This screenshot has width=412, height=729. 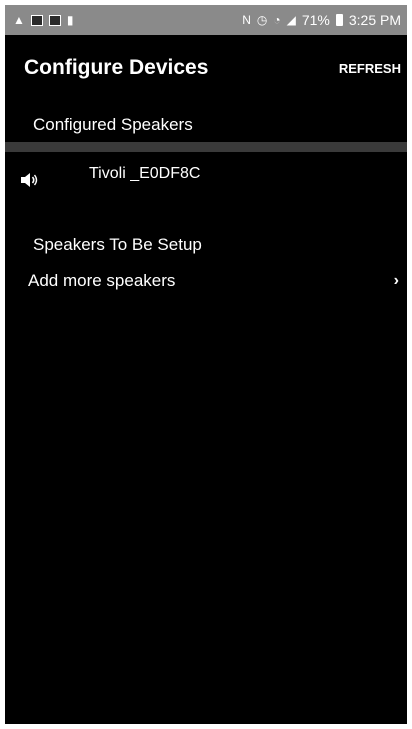 What do you see at coordinates (43, 20) in the screenshot?
I see `status-bar-left: ▲ ▮` at bounding box center [43, 20].